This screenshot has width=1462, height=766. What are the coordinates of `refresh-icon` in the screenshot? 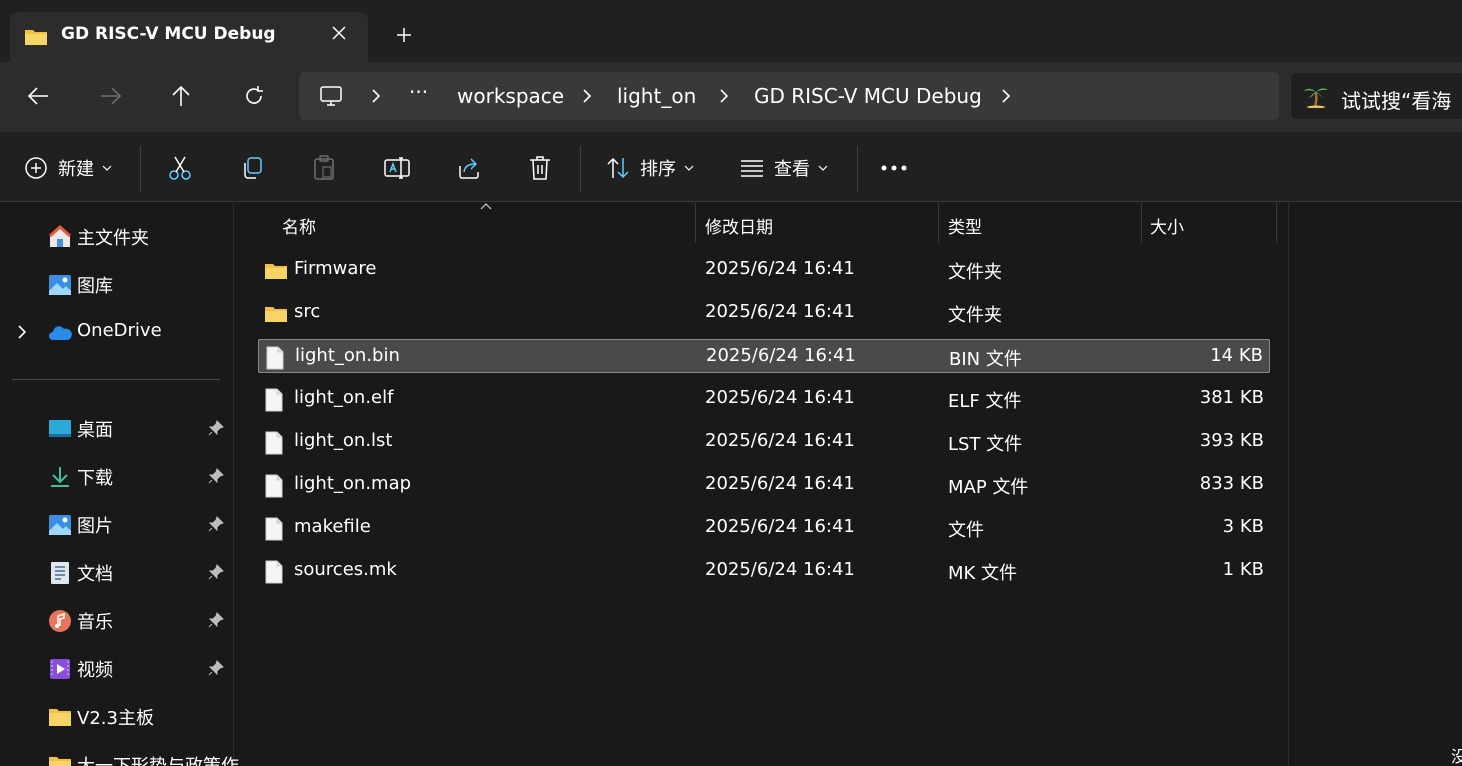 It's located at (254, 96).